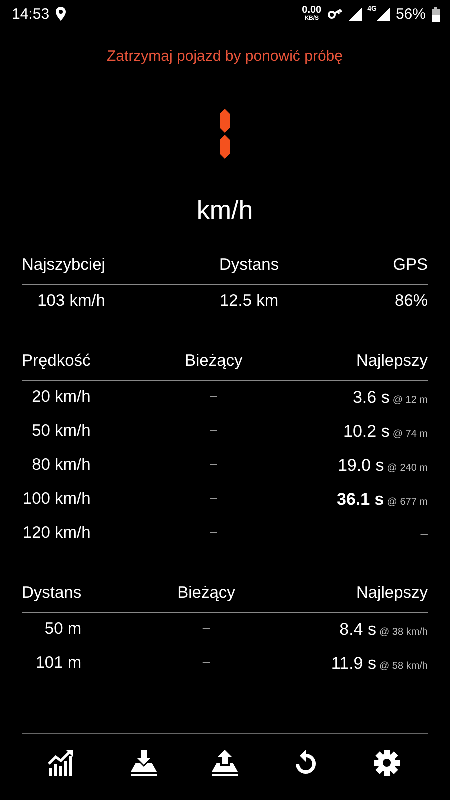 This screenshot has height=800, width=450. I want to click on table-cell-text: 20 km/h, so click(61, 397).